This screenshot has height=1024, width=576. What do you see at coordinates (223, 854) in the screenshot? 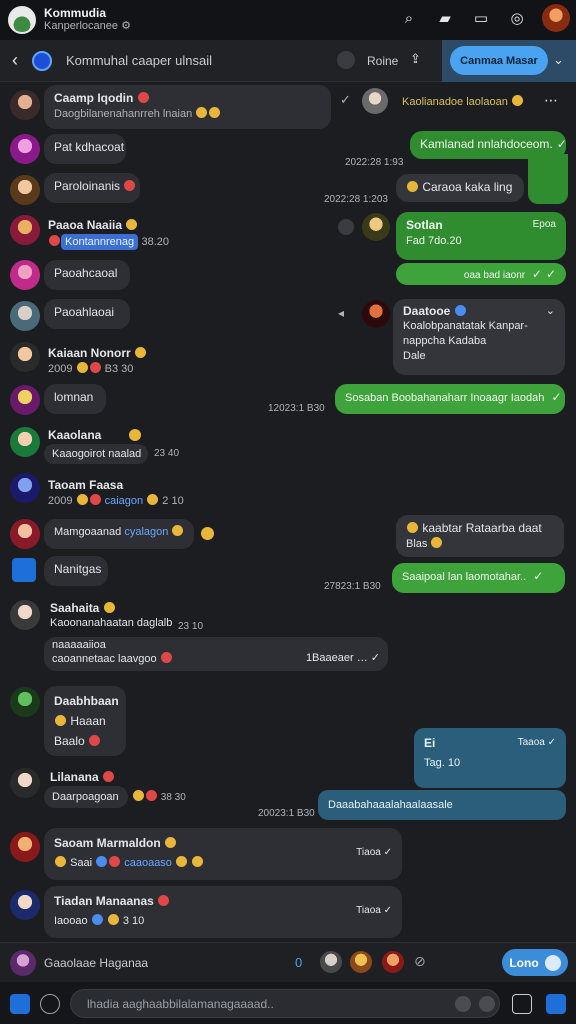
I see `message-bubble: Saoam Marmaldon Saai caaoaaso Tiaoa ✓` at bounding box center [223, 854].